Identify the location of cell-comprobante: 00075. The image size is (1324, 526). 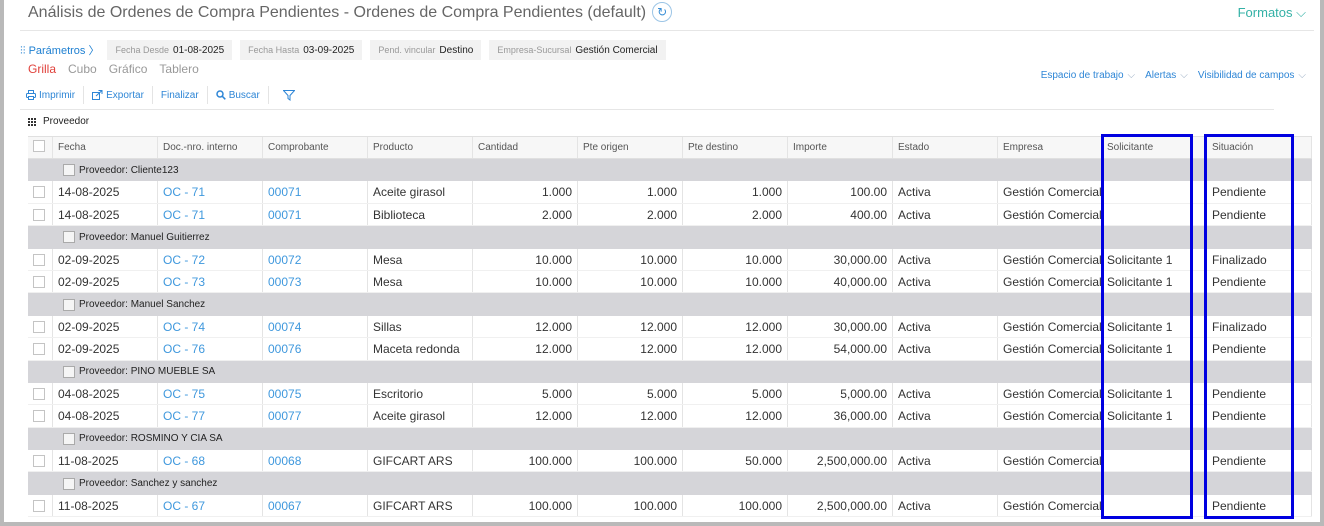
(315, 393).